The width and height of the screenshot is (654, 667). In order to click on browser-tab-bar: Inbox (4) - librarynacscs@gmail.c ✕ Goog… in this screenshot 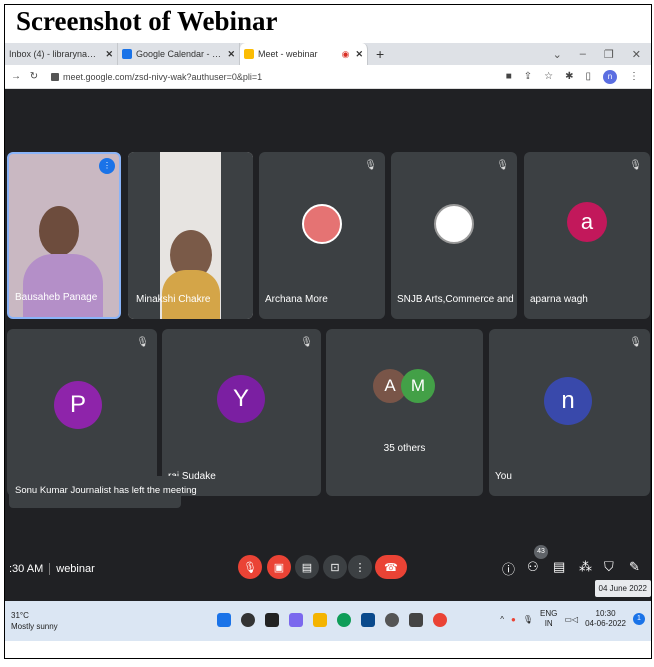, I will do `click(328, 54)`.